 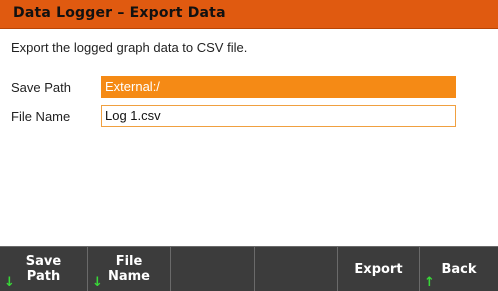 I want to click on save-path-label: Save Path, so click(x=41, y=87).